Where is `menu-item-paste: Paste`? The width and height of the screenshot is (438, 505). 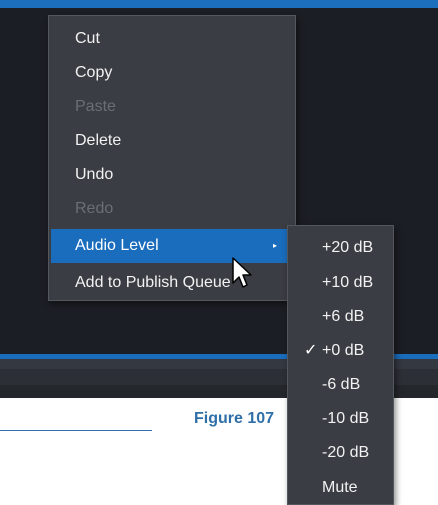 menu-item-paste: Paste is located at coordinates (95, 106).